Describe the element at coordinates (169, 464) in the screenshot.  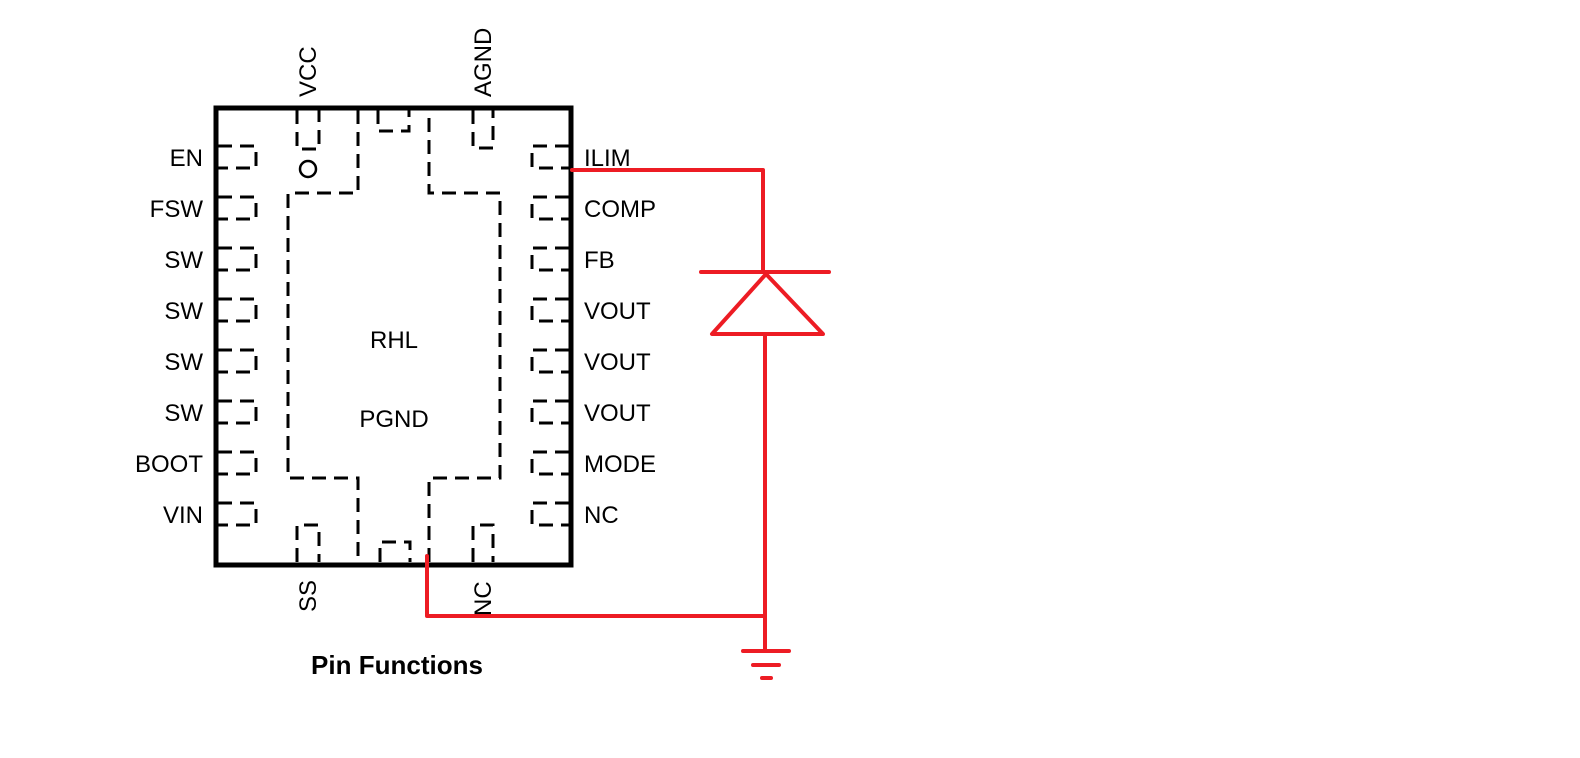
I see `pin-label-left: BOOT` at that location.